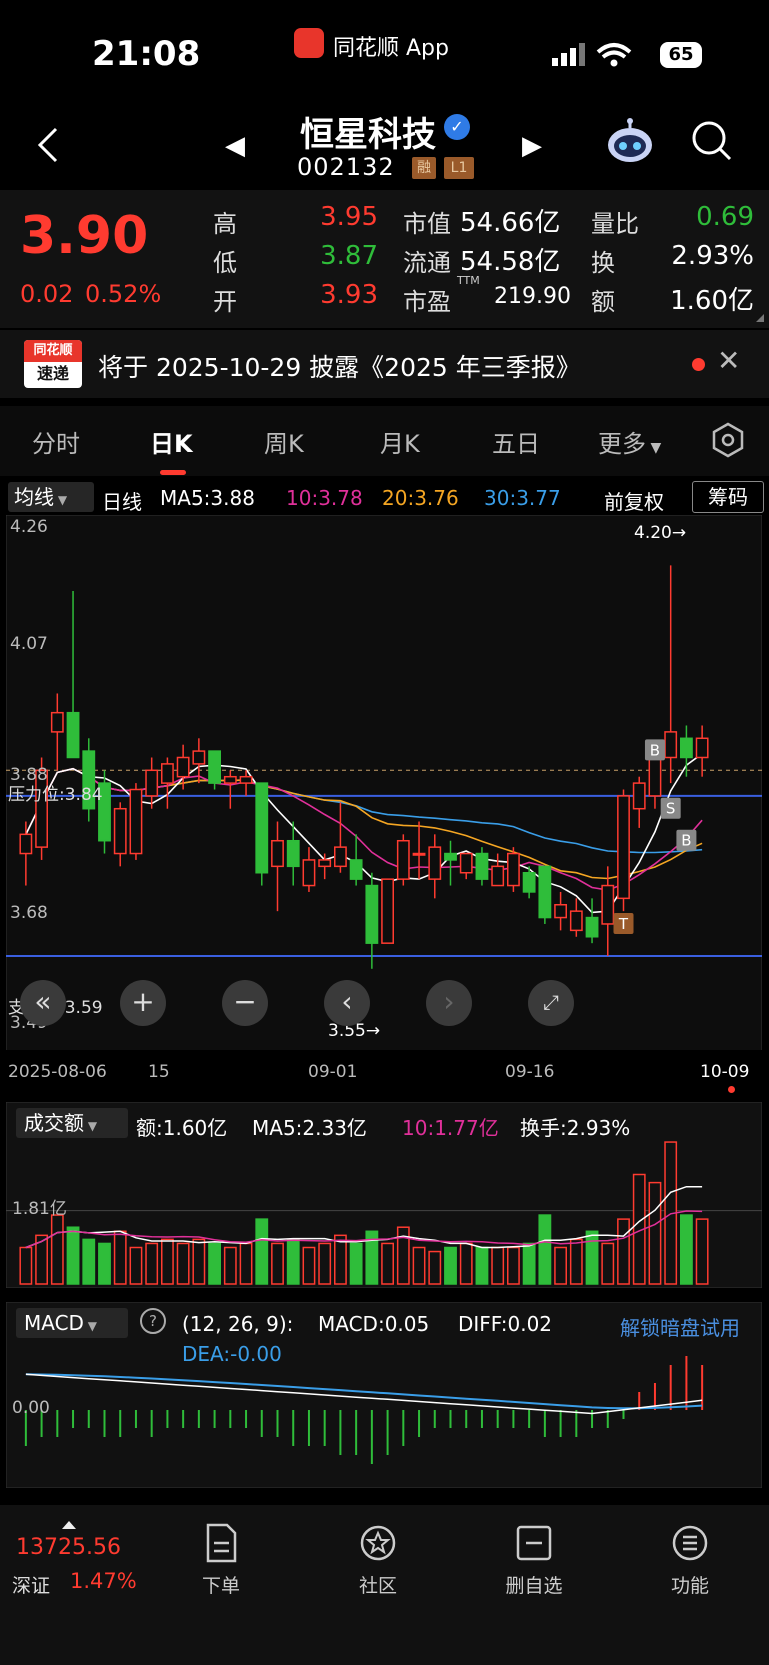 This screenshot has height=1665, width=769. Describe the element at coordinates (103, 1581) in the screenshot. I see `index-pct: 1.47%` at that location.